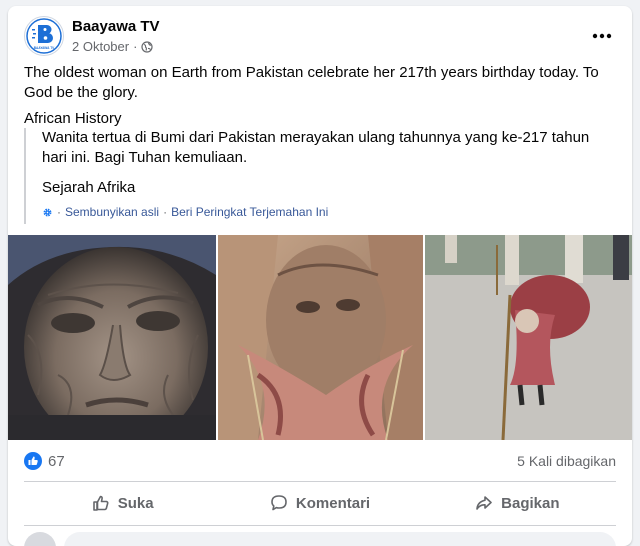 This screenshot has height=546, width=640. Describe the element at coordinates (89, 187) in the screenshot. I see `translation-subtext: Sejarah Afrika` at that location.